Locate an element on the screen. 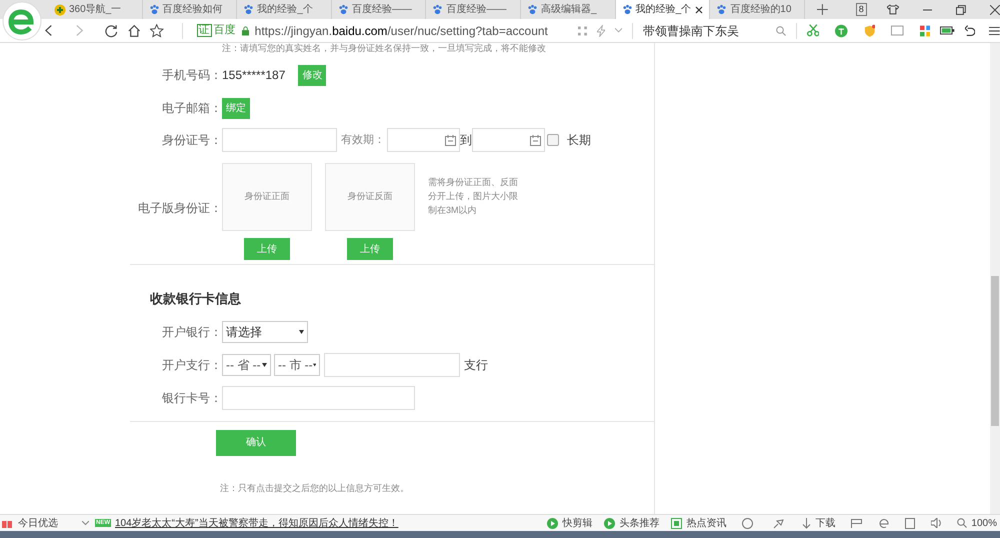 The height and width of the screenshot is (538, 1000). field-label: 银行卡号： is located at coordinates (191, 398).